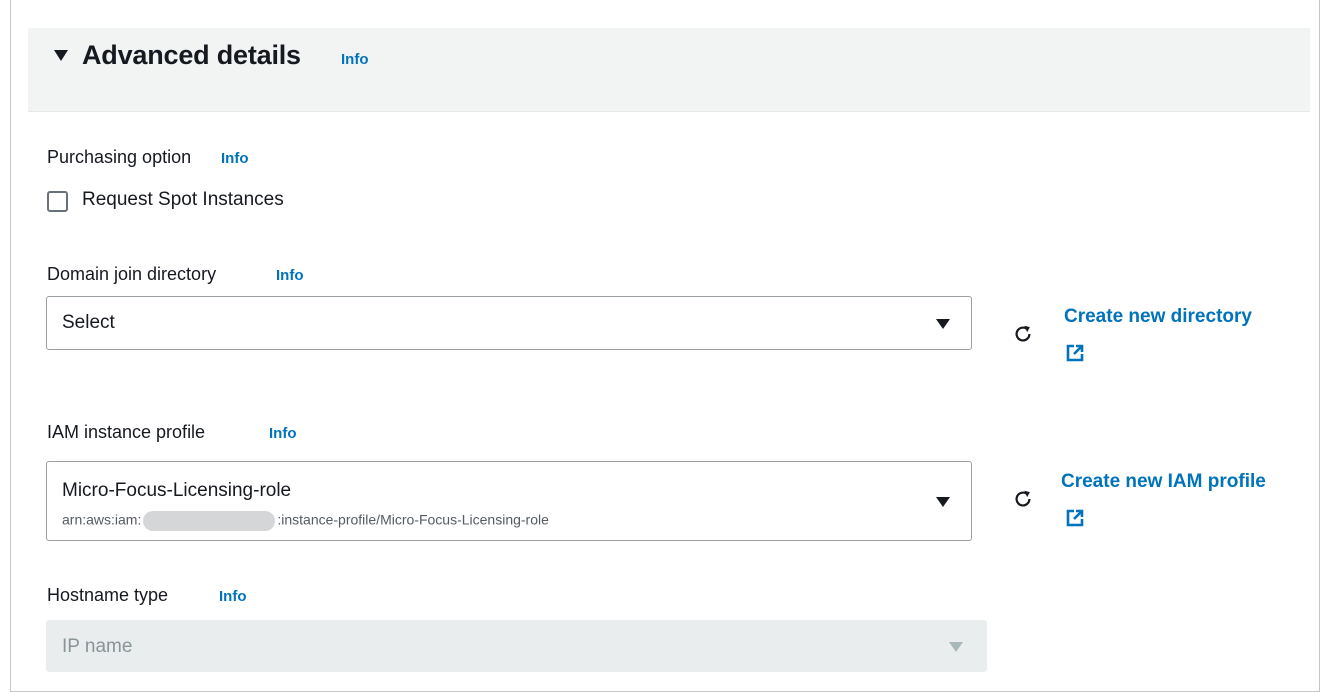 Image resolution: width=1328 pixels, height=692 pixels. I want to click on purchasing-option-info-link: Info, so click(235, 158).